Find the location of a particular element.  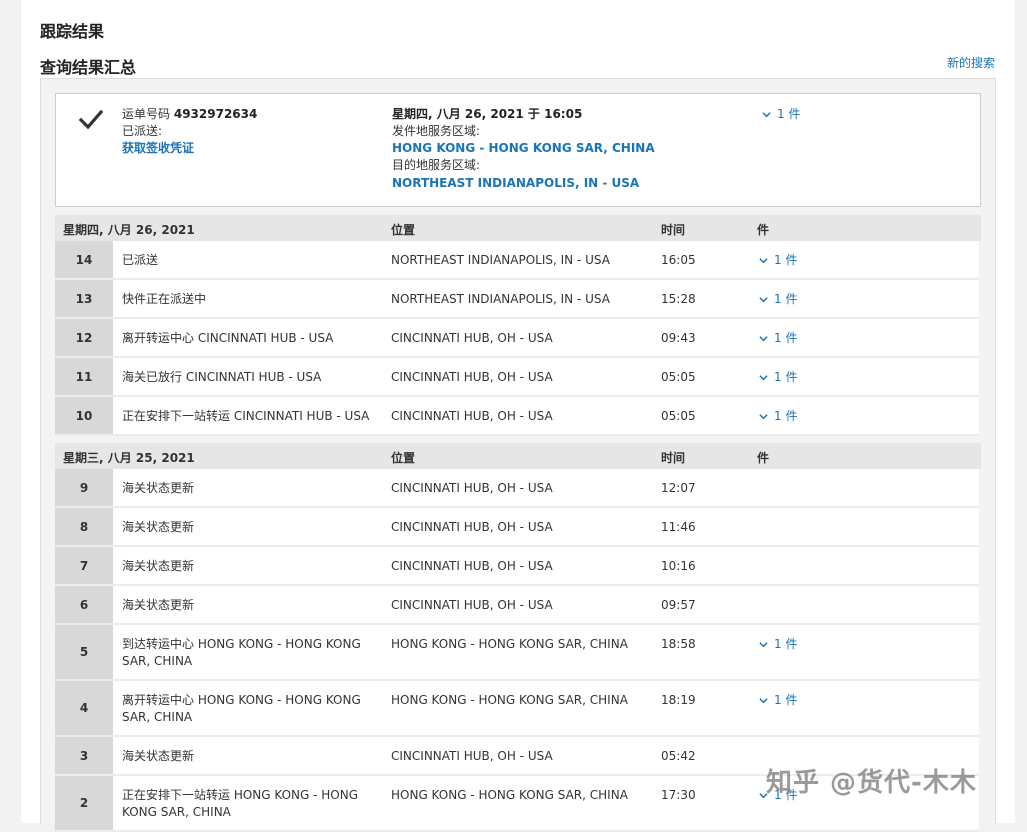

summary-pieces-toggle: 1 件 is located at coordinates (781, 114).